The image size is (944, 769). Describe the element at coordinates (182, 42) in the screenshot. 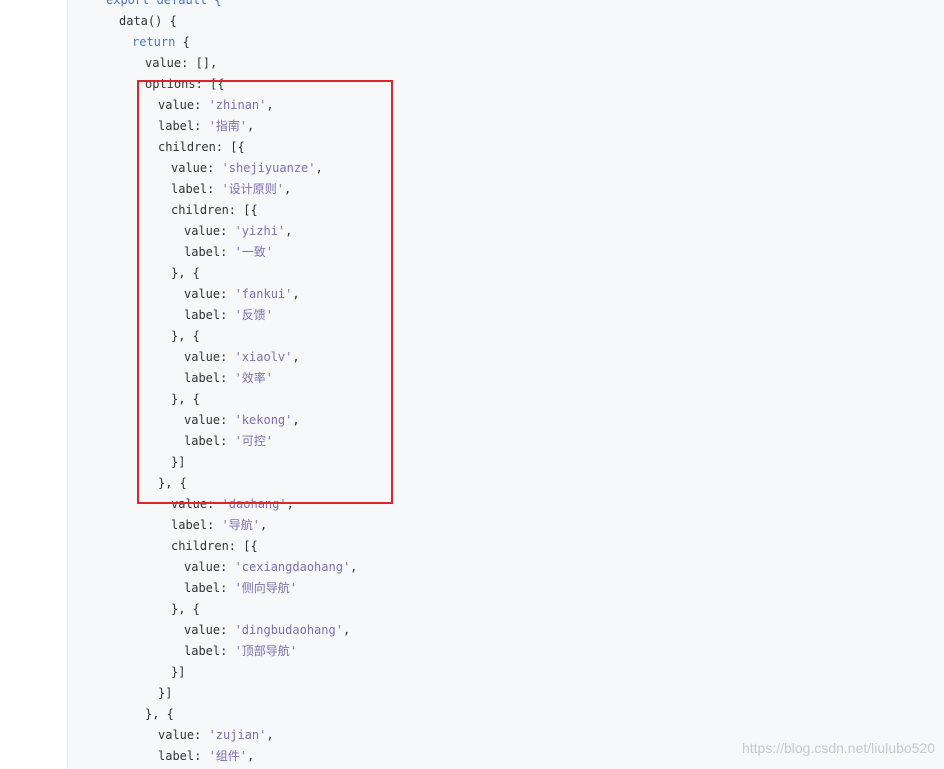

I see `code-token: {` at that location.